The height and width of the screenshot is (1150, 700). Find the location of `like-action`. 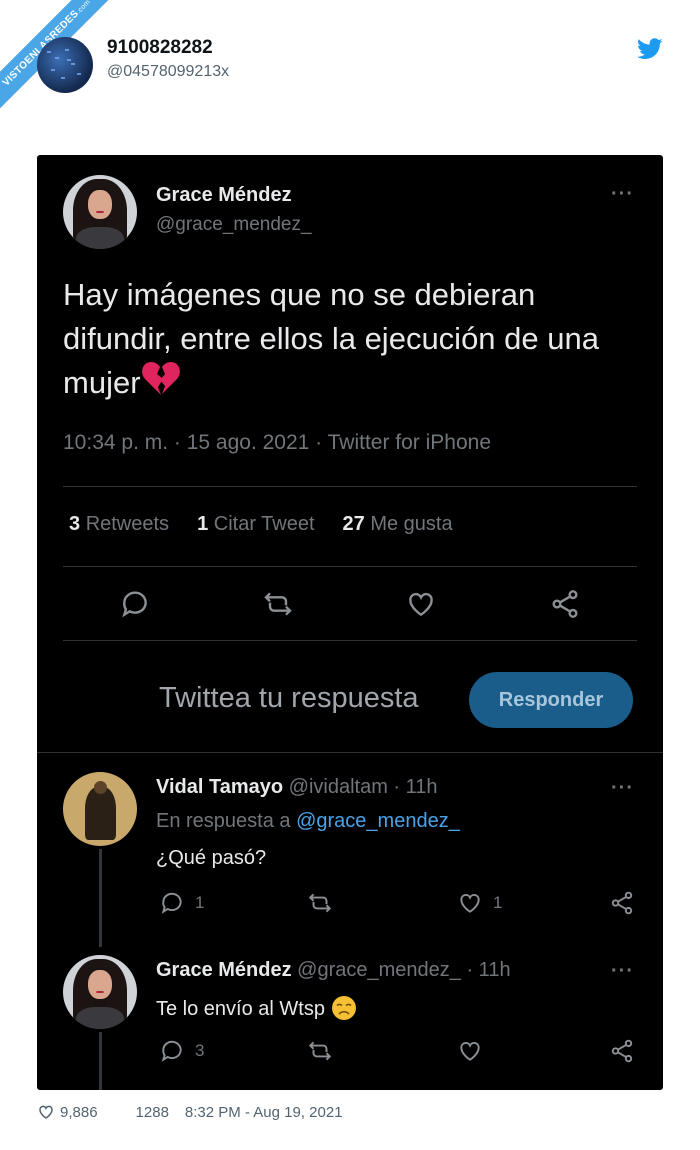

like-action is located at coordinates (470, 1051).